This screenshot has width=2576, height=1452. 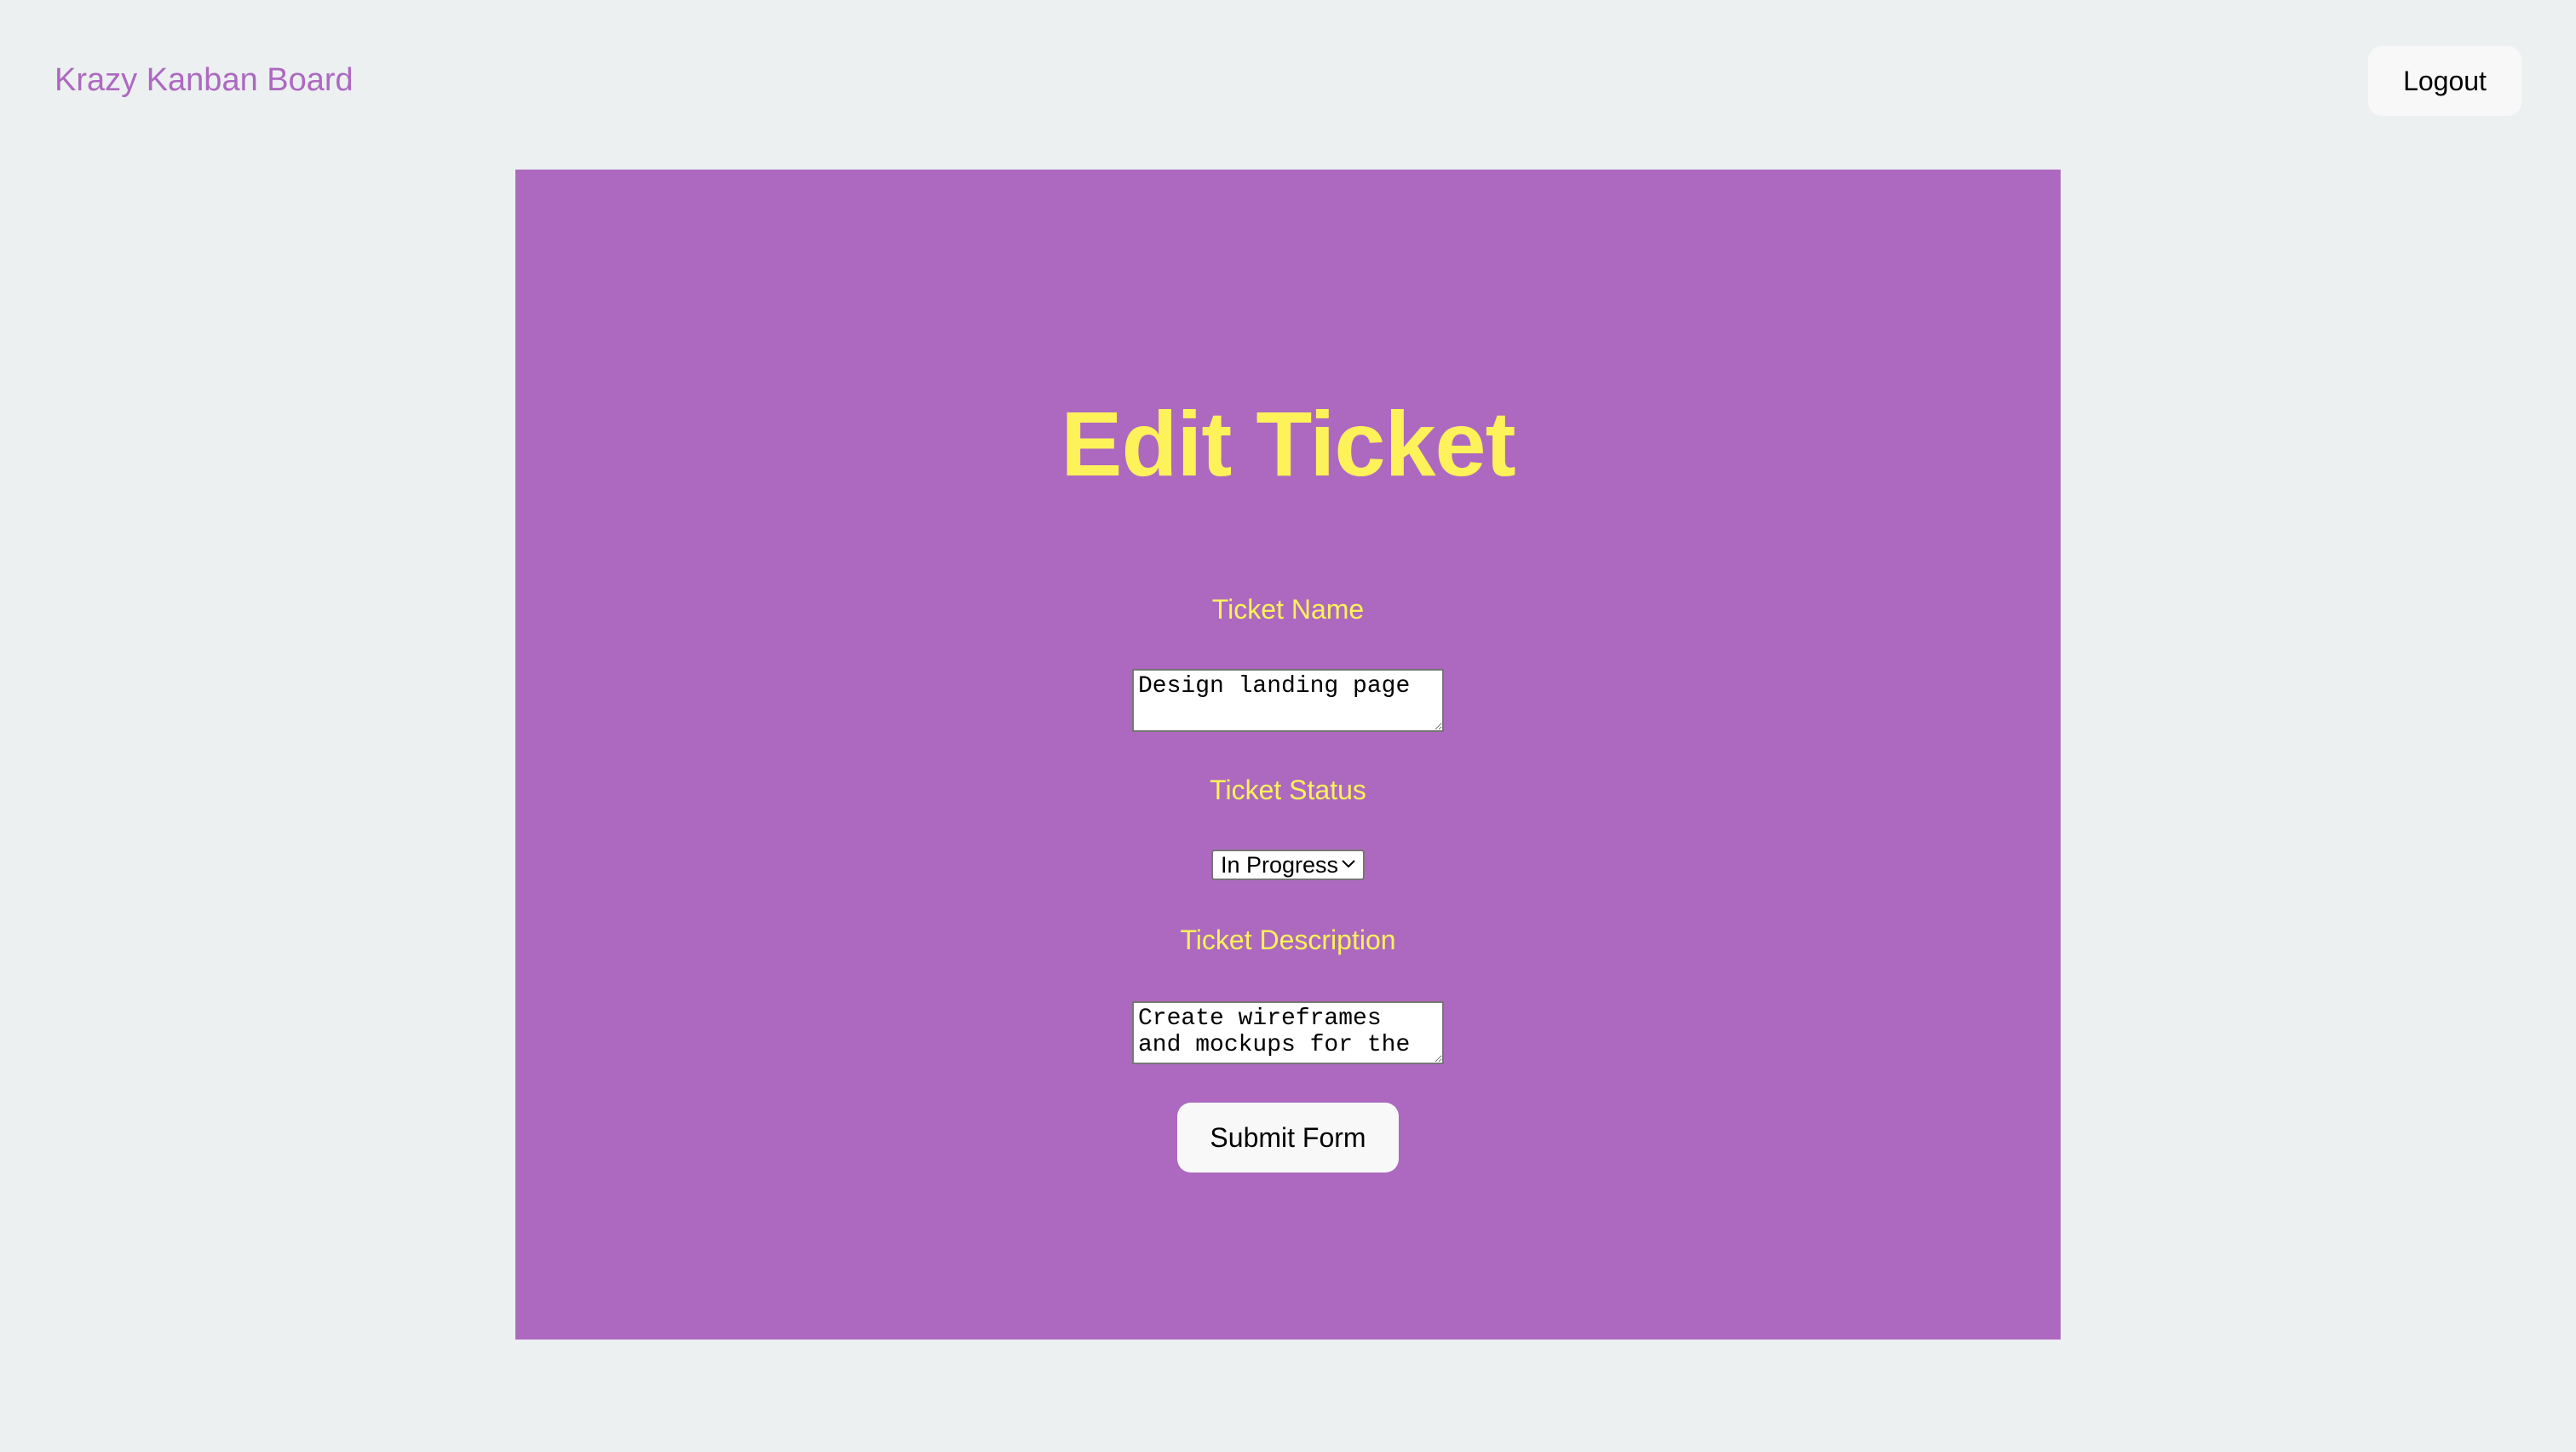 I want to click on ticket-name-label: Ticket Name, so click(x=1288, y=609).